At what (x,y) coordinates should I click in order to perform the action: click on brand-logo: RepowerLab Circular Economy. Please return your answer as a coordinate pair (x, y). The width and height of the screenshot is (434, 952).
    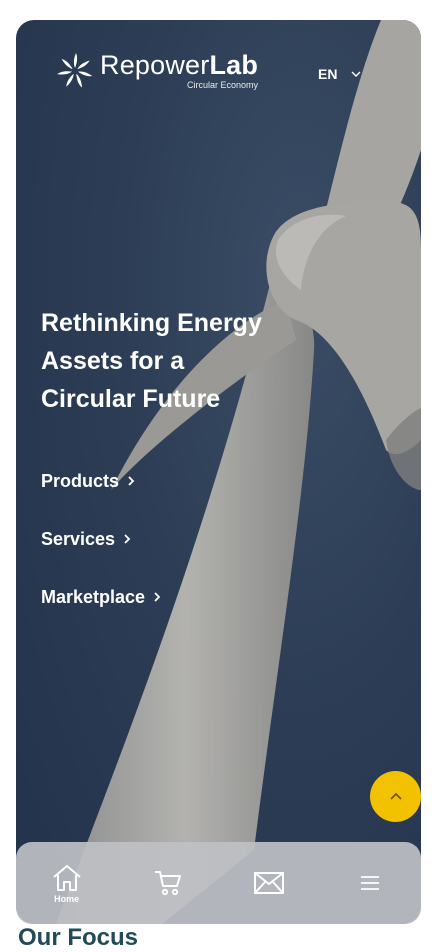
    Looking at the image, I should click on (157, 71).